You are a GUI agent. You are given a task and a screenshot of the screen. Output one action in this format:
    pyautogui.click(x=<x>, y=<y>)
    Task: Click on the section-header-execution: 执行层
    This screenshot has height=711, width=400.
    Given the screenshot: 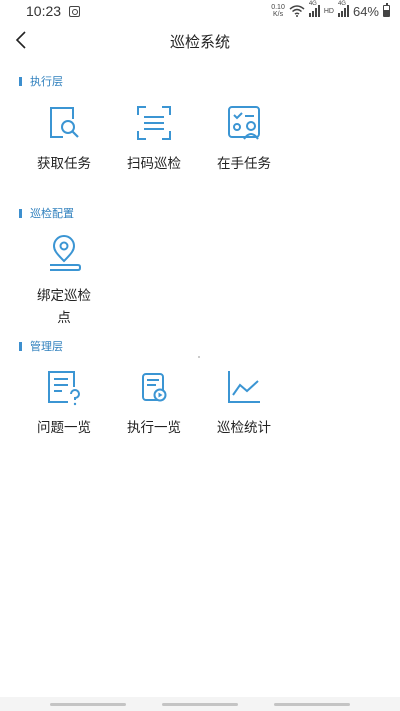 What is the action you would take?
    pyautogui.click(x=41, y=81)
    